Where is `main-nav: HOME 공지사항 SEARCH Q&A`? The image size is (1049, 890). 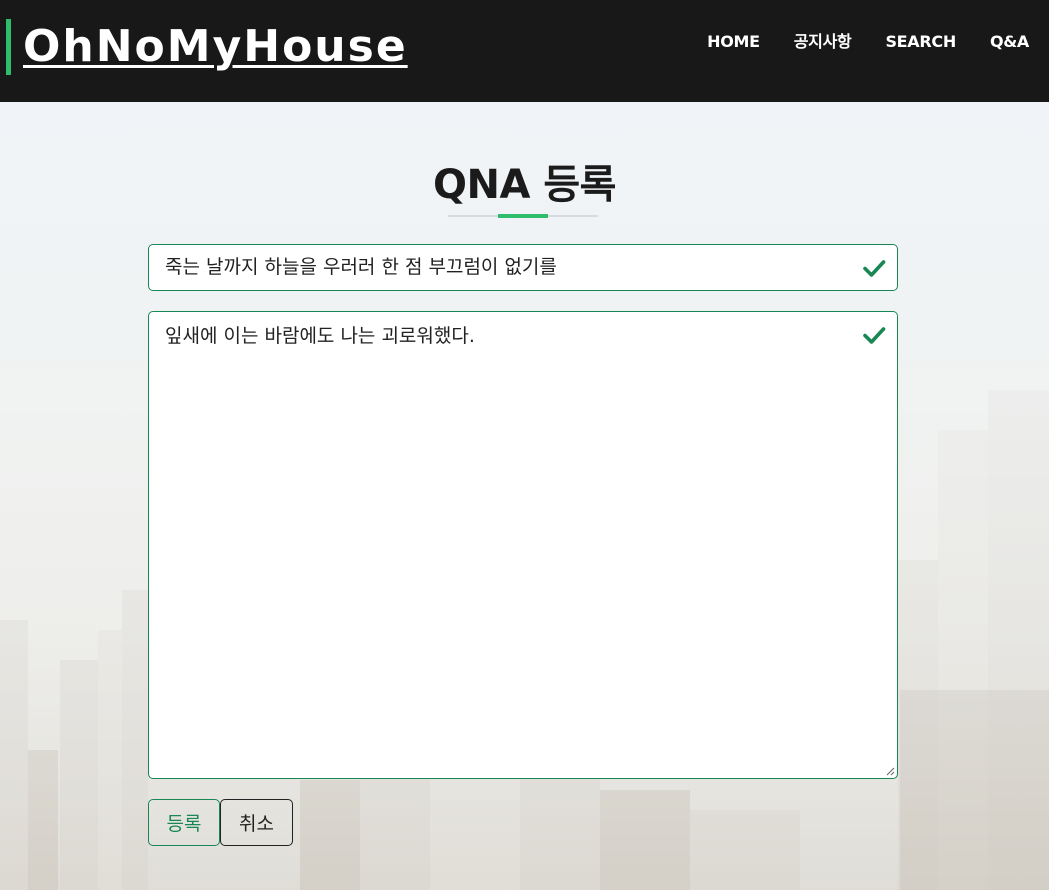 main-nav: HOME 공지사항 SEARCH Q&A is located at coordinates (851, 42).